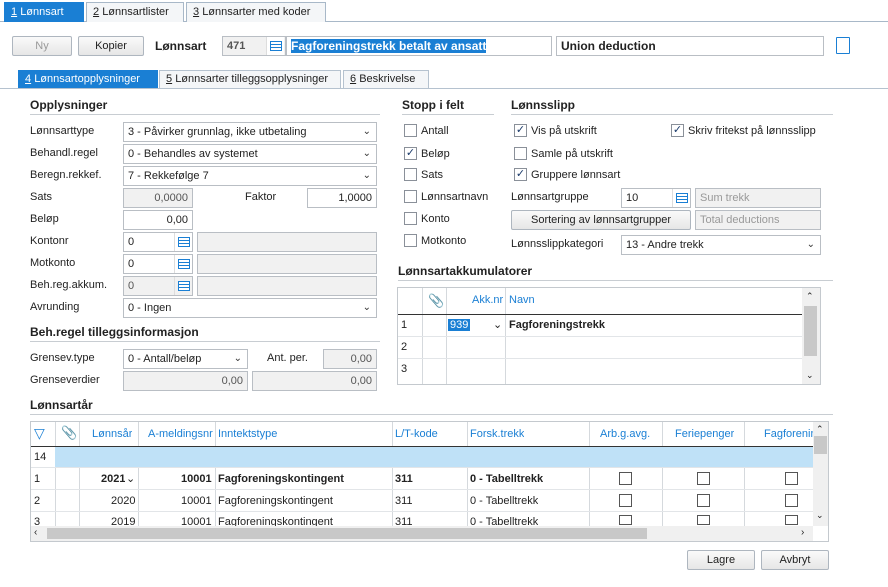 This screenshot has height=587, width=888. I want to click on copy-button: Kopier, so click(111, 46).